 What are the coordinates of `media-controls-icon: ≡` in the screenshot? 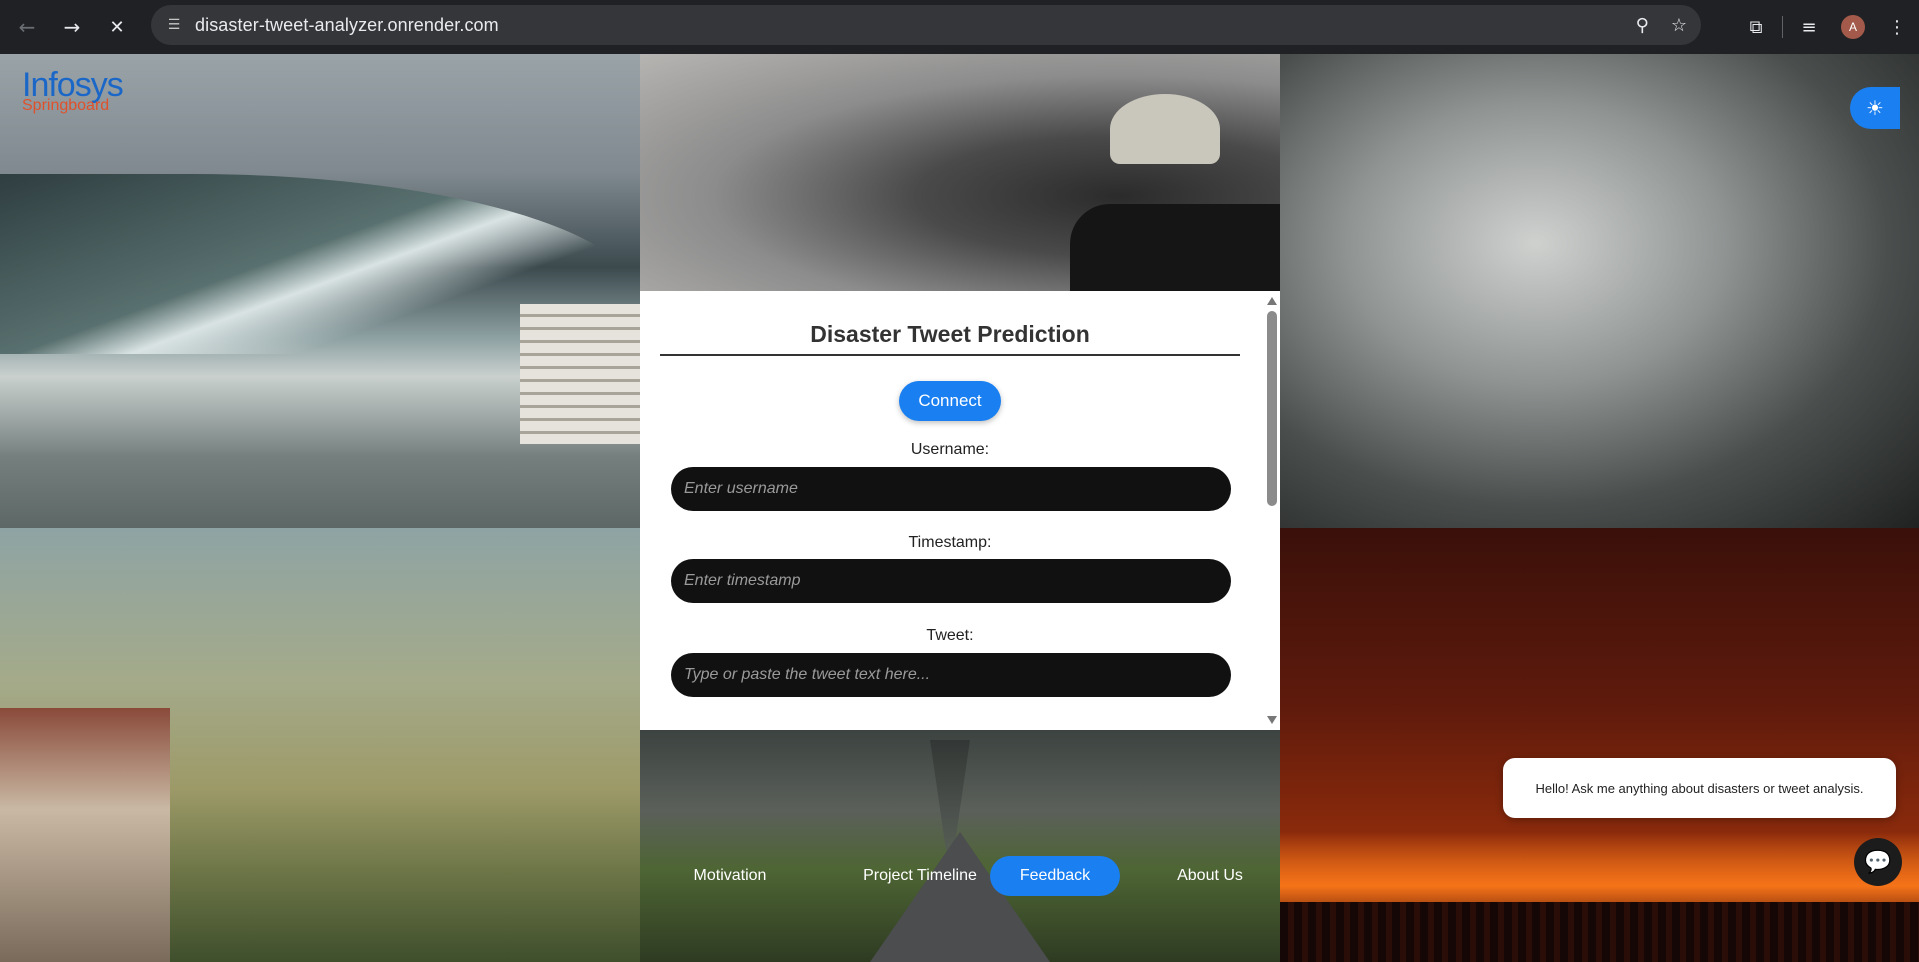 It's located at (1809, 27).